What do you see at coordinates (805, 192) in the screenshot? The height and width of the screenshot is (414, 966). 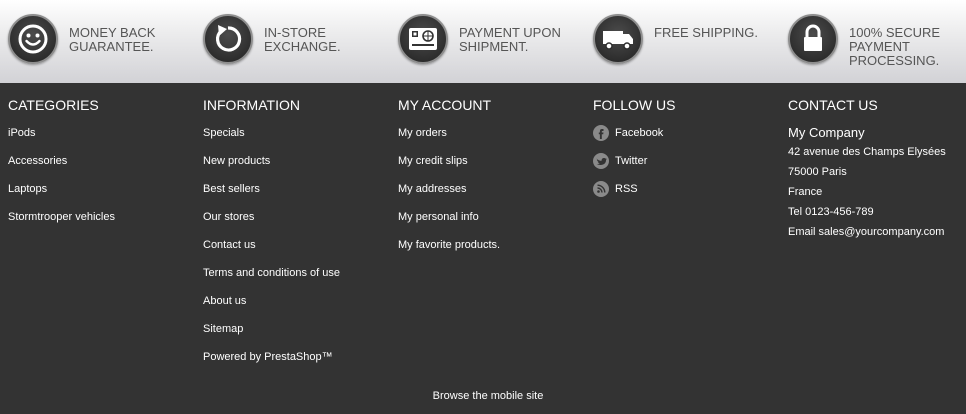 I see `address-country: France` at bounding box center [805, 192].